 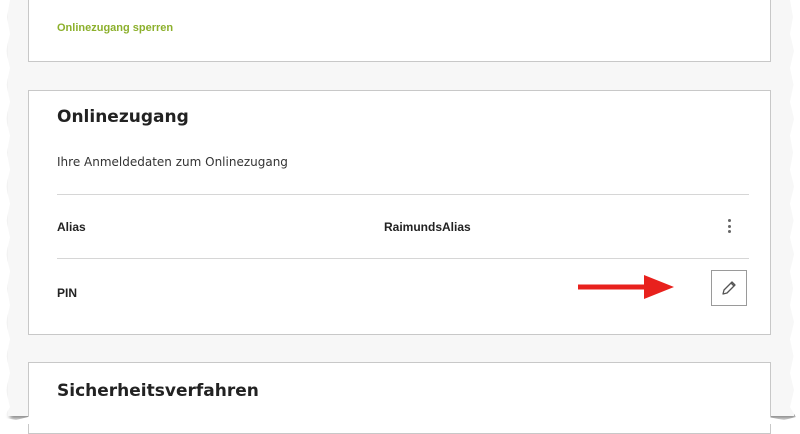 I want to click on pin-label: PIN, so click(x=67, y=293).